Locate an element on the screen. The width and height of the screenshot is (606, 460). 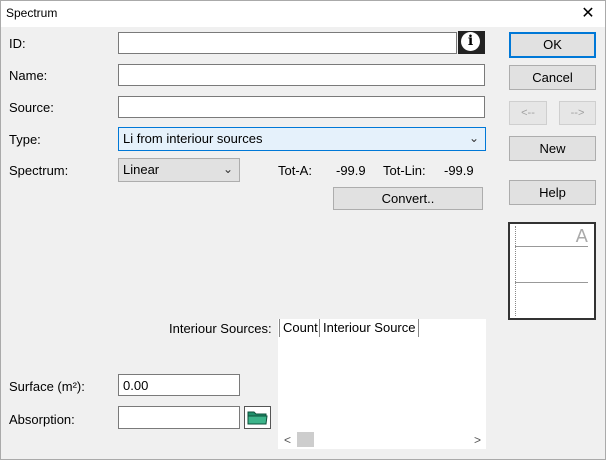
name-input is located at coordinates (301, 75).